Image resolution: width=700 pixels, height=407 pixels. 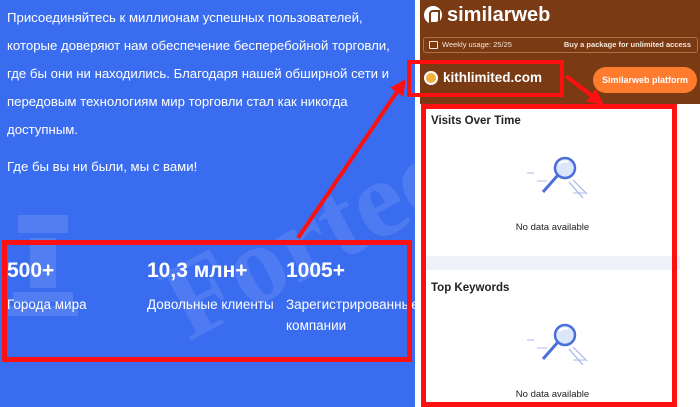 What do you see at coordinates (477, 44) in the screenshot?
I see `usage-text: Weekly usage: 25/25` at bounding box center [477, 44].